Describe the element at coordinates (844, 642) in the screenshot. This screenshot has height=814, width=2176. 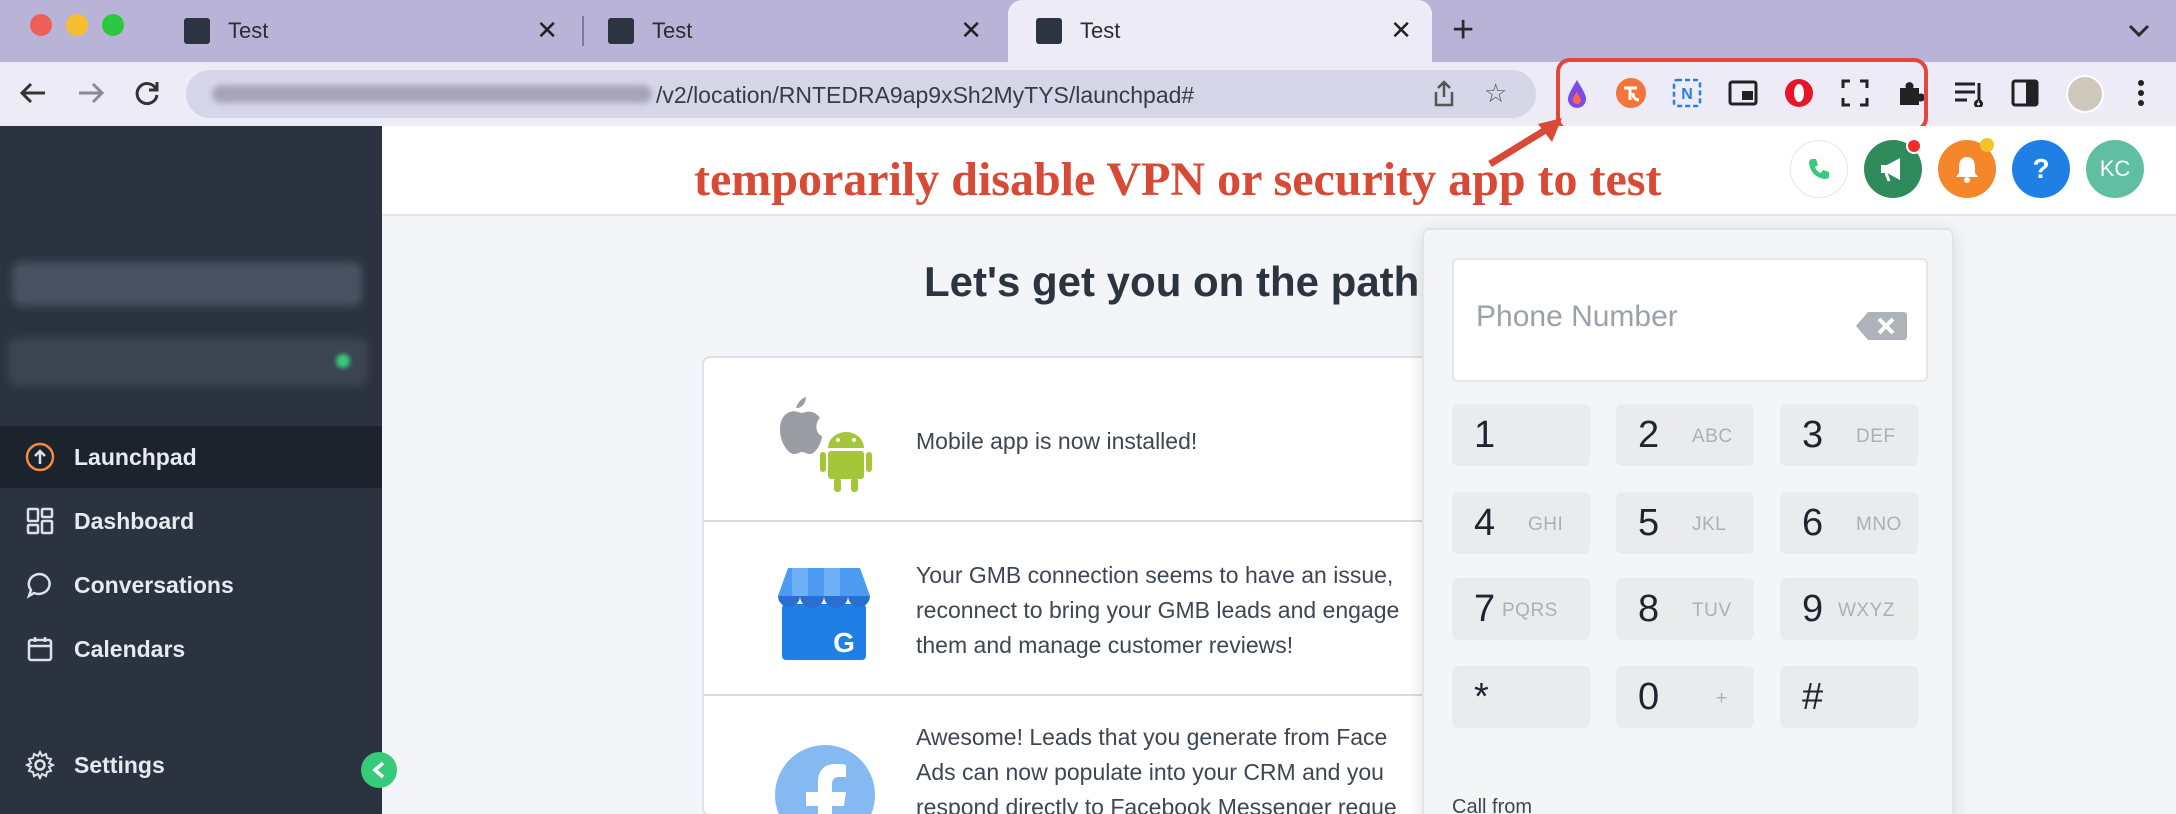
I see `svg-text: G` at that location.